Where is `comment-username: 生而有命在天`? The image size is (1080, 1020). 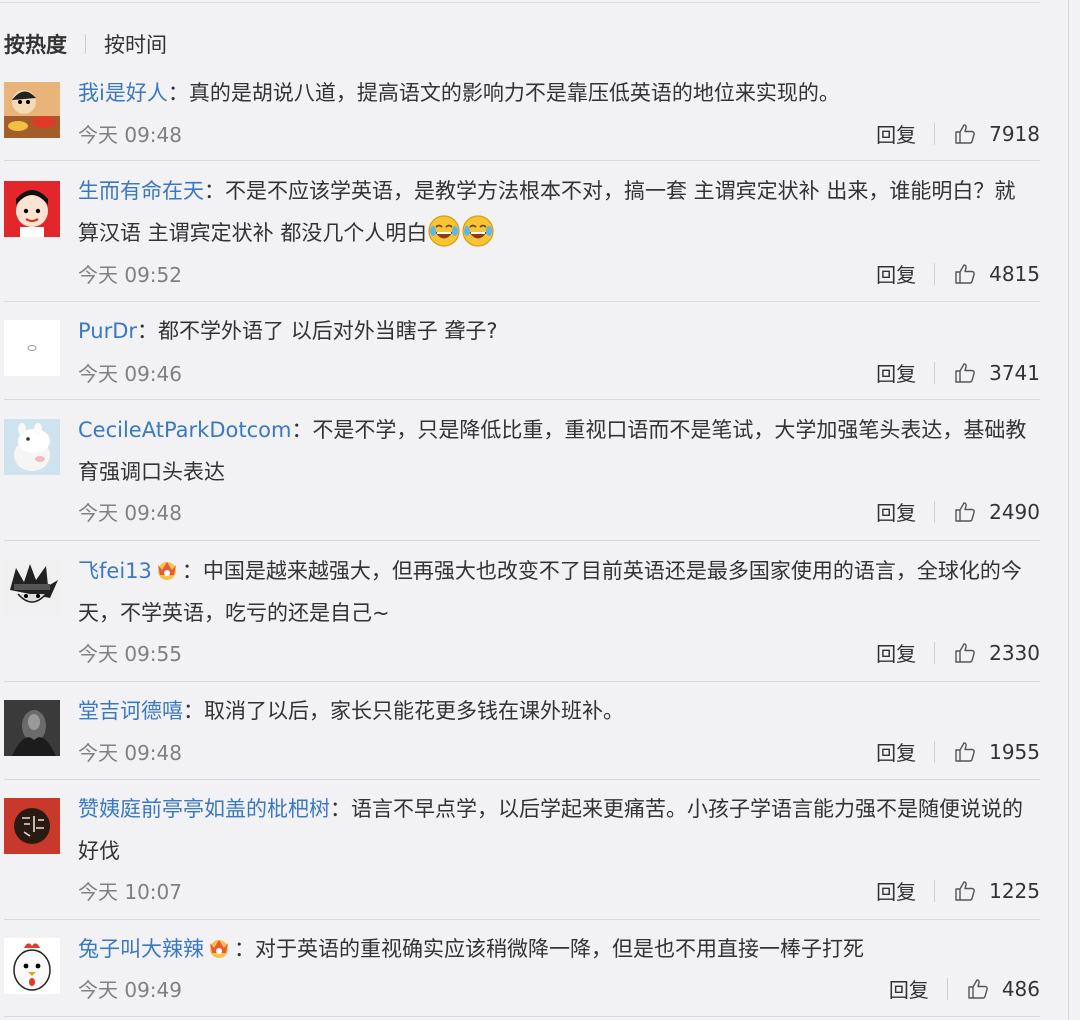
comment-username: 生而有命在天 is located at coordinates (141, 191).